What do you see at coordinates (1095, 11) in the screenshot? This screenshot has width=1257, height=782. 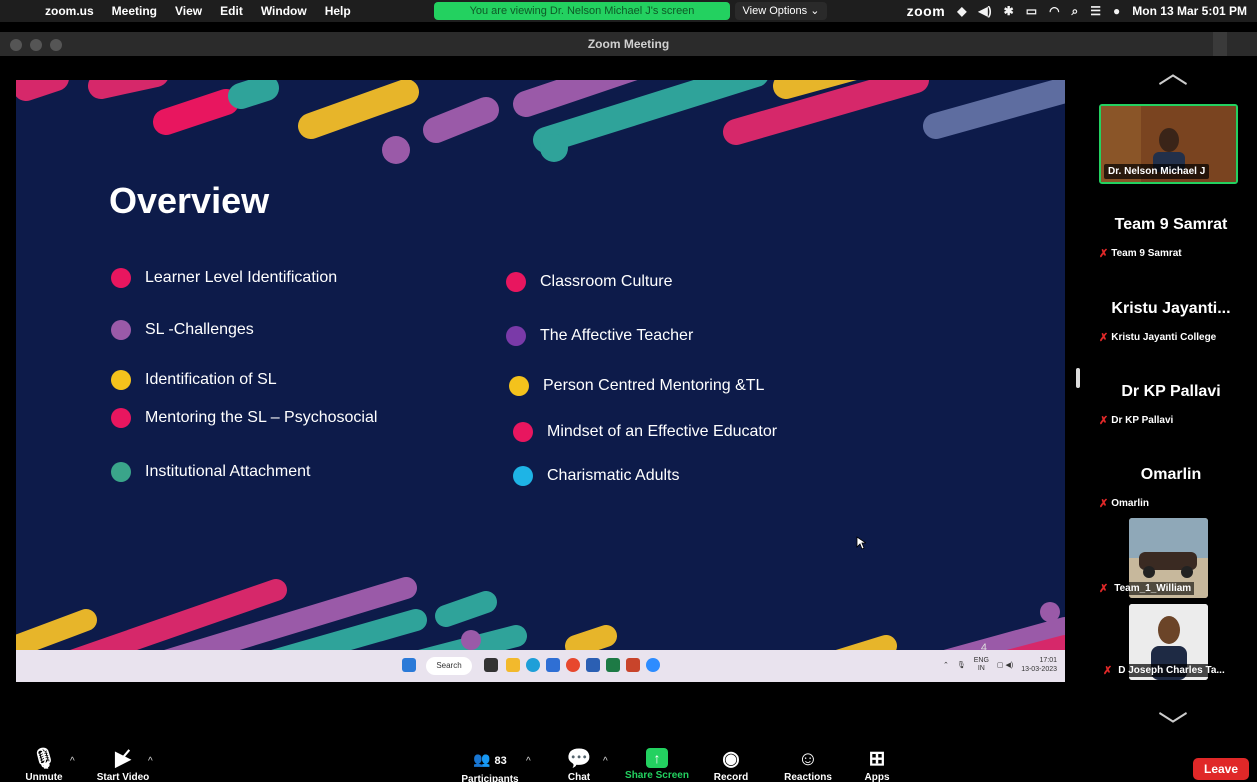 I see `control-center-icon: ☰` at bounding box center [1095, 11].